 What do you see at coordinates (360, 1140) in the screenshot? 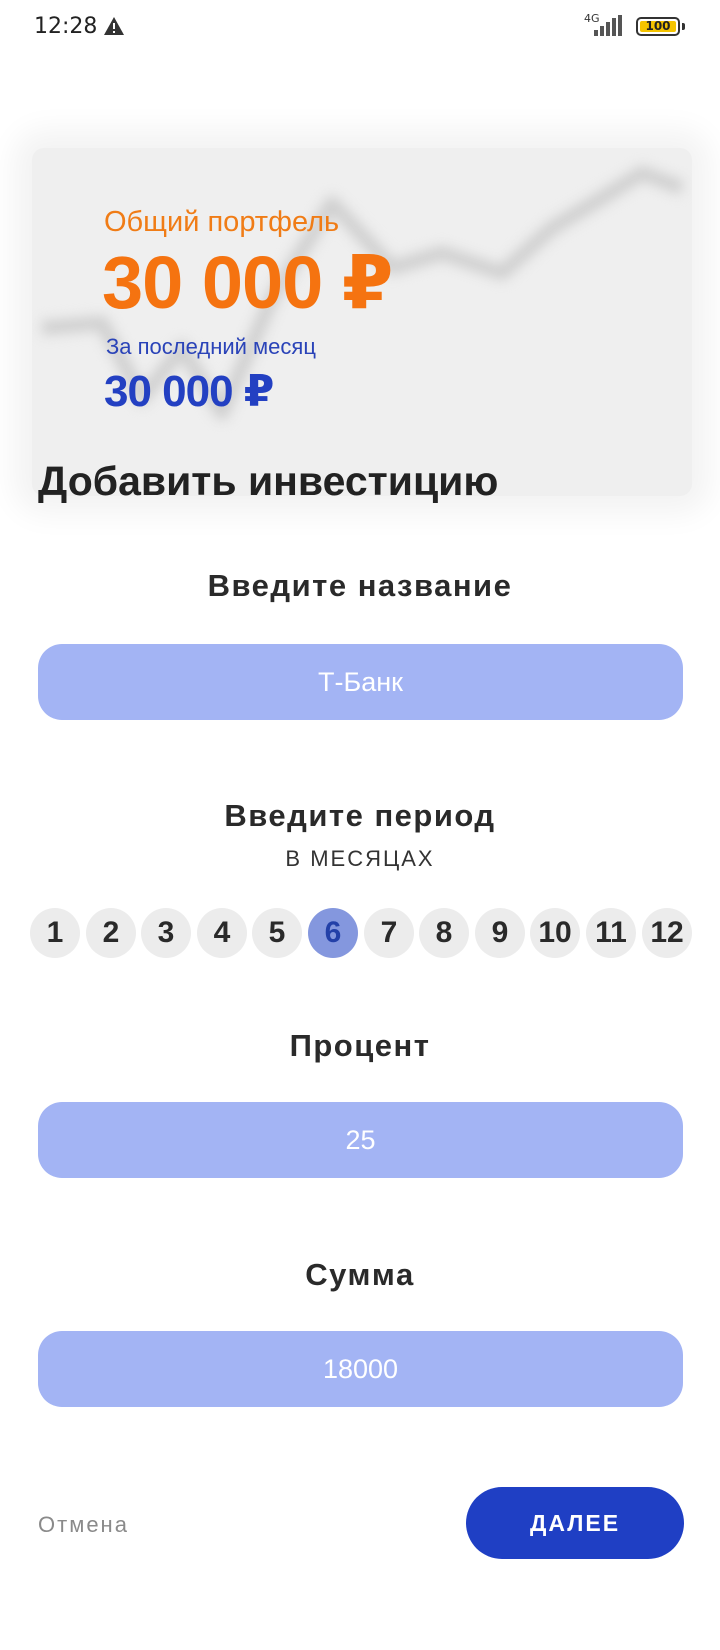
I see `percent-input` at bounding box center [360, 1140].